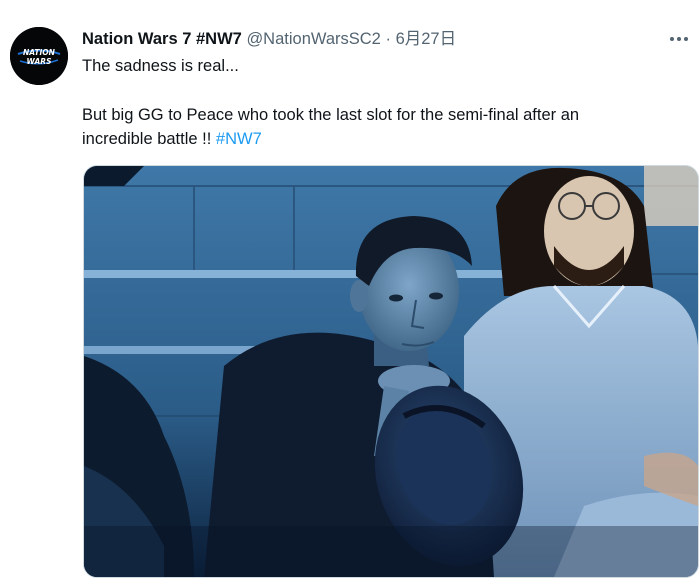 Image resolution: width=700 pixels, height=581 pixels. I want to click on hashtag-link: #NW7, so click(239, 139).